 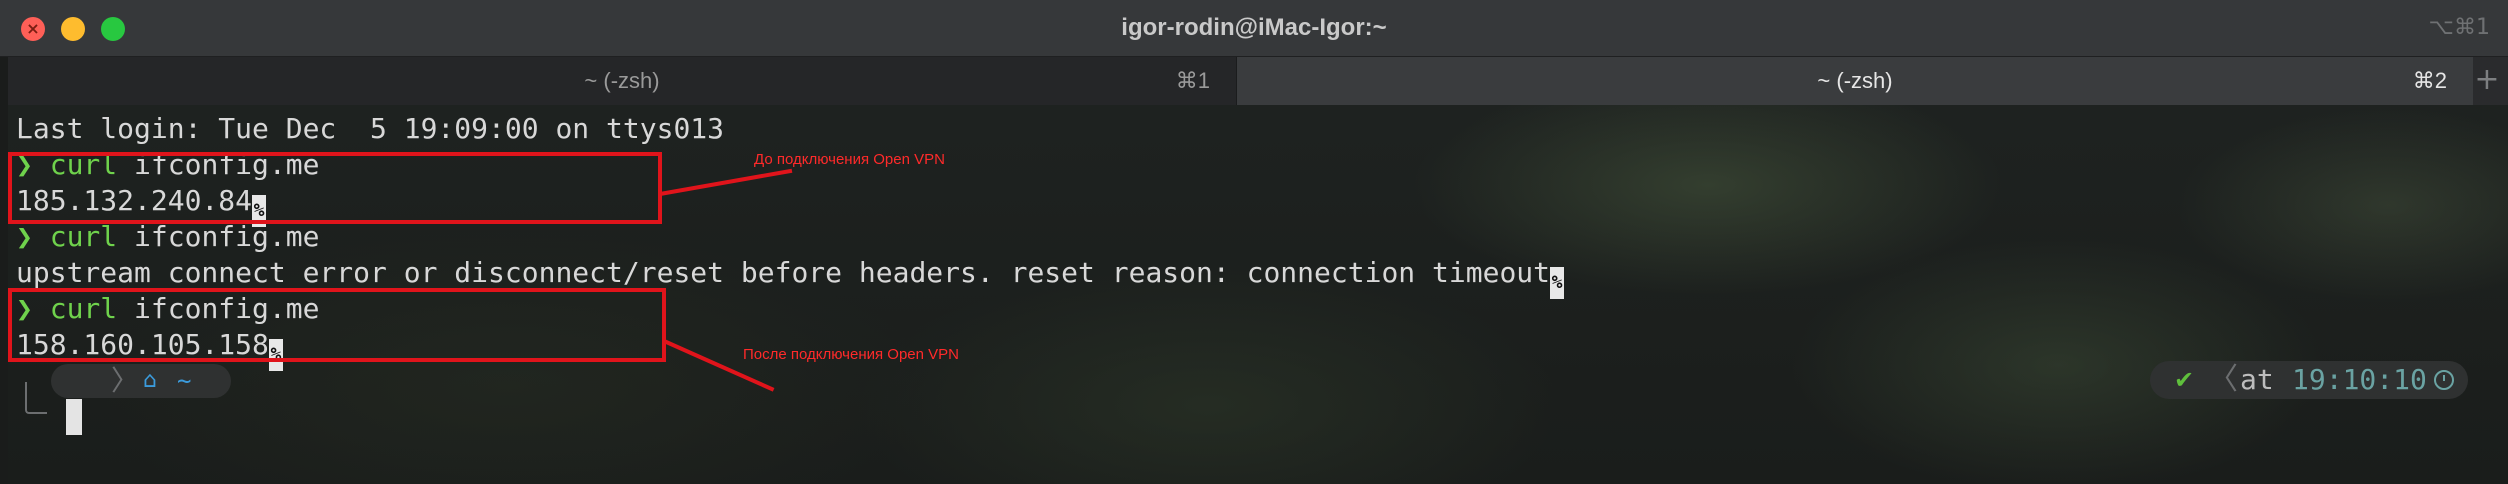 I want to click on highlight-box-after, so click(x=337, y=325).